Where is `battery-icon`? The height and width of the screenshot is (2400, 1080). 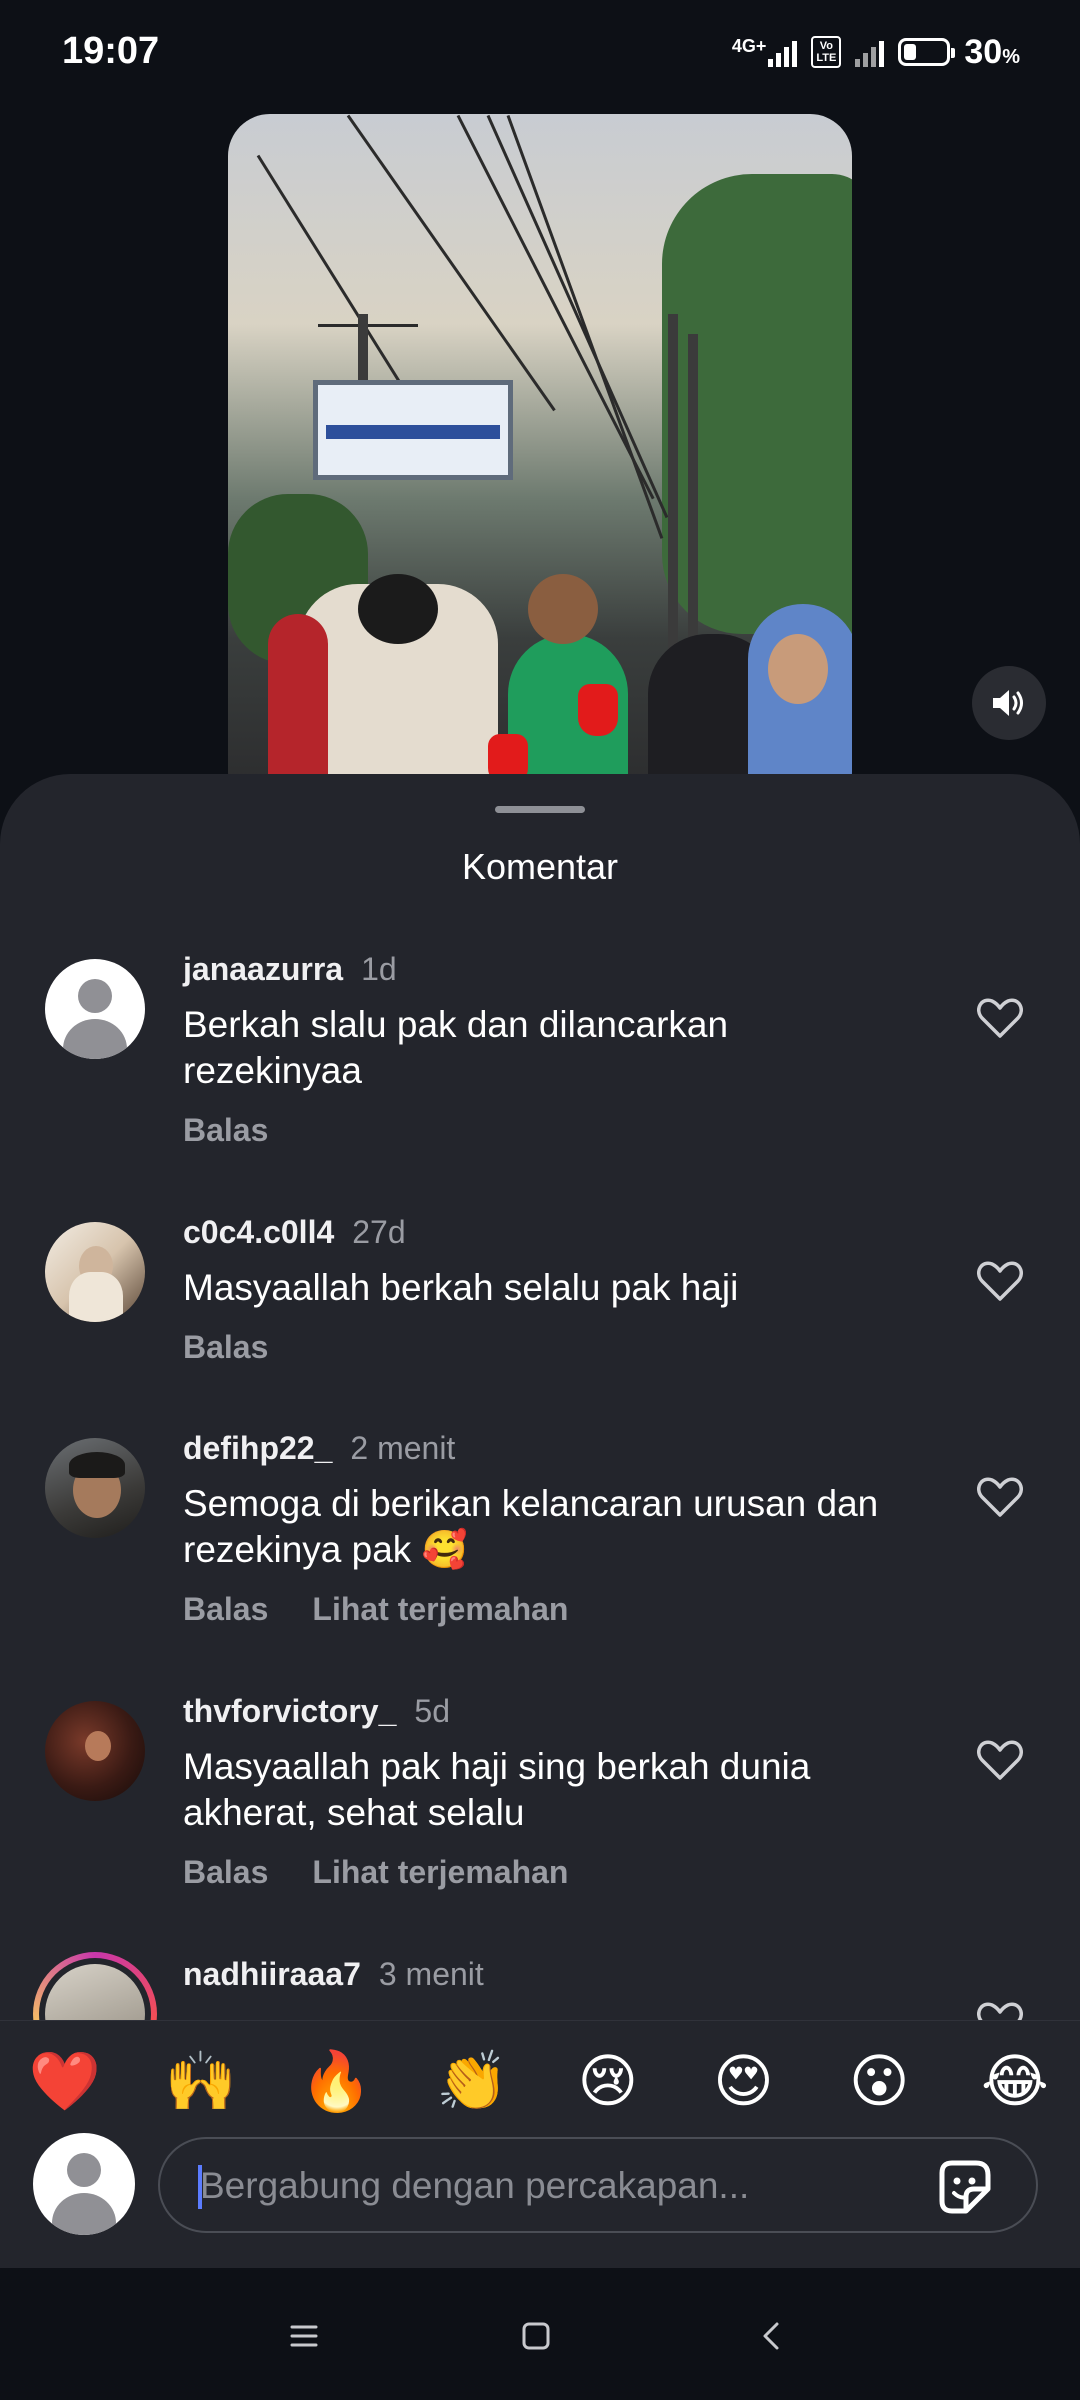 battery-icon is located at coordinates (927, 52).